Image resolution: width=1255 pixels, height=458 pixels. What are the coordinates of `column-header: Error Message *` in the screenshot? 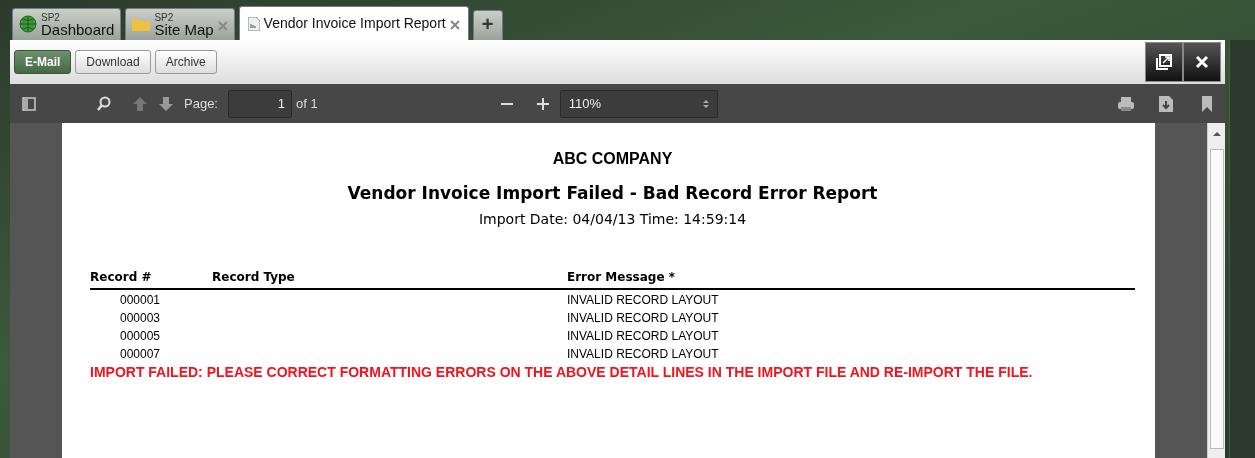 It's located at (851, 278).